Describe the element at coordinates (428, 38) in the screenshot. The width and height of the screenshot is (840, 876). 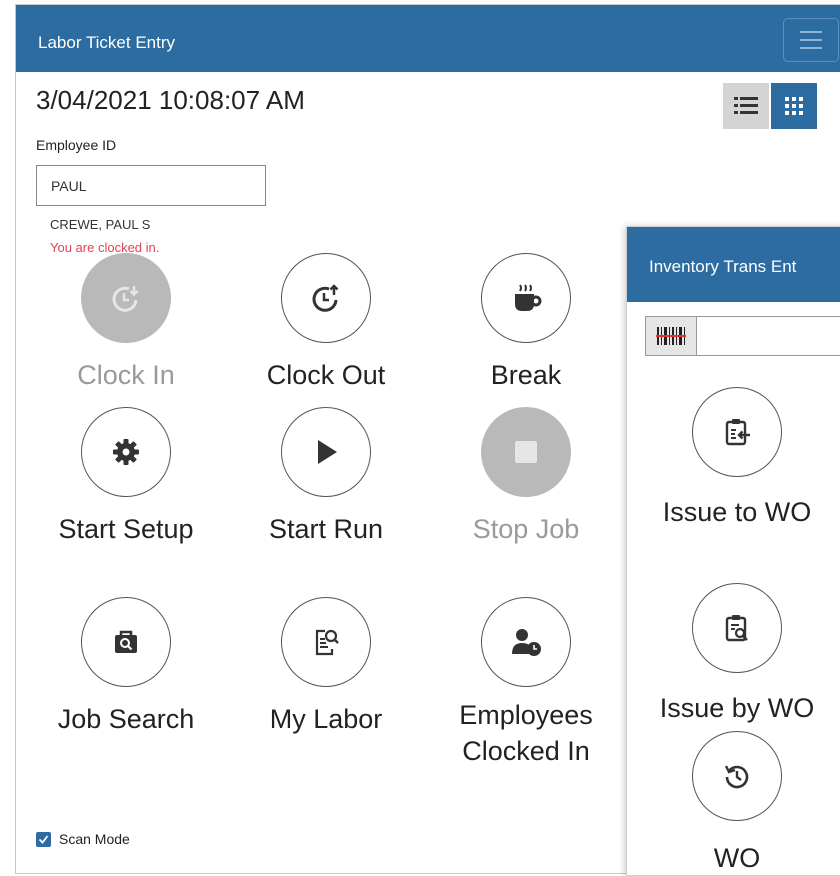
I see `labor-titlebar: Labor Ticket Entry` at that location.